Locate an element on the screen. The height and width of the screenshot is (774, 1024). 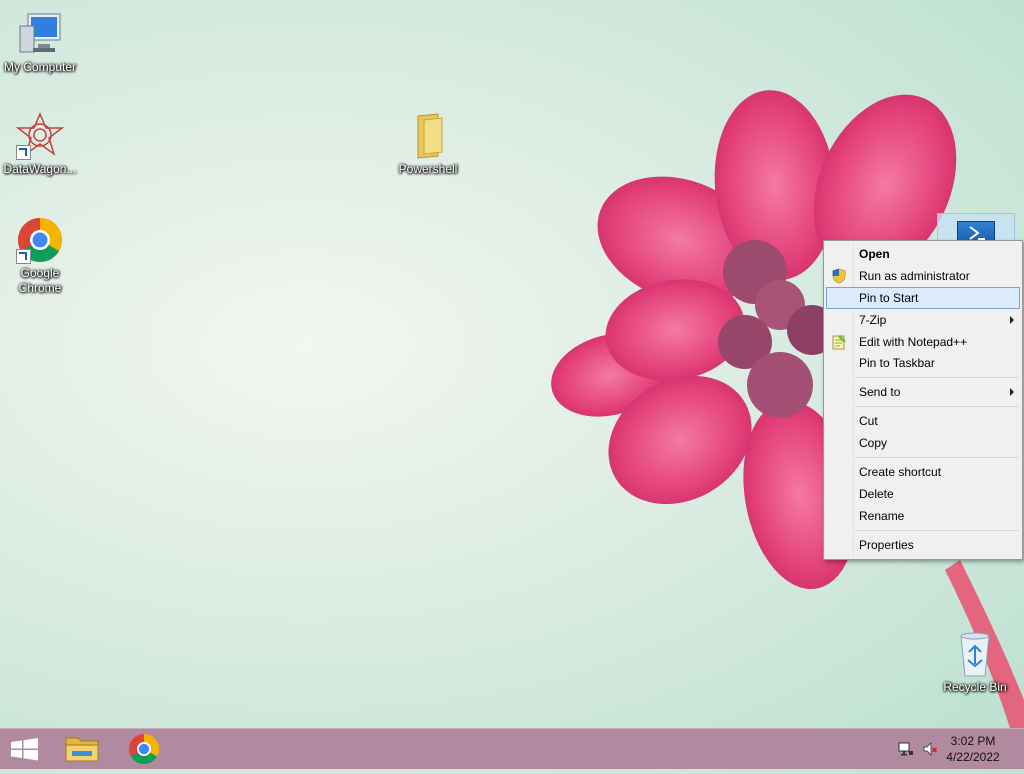
my-computer-icon is located at coordinates (40, 34).